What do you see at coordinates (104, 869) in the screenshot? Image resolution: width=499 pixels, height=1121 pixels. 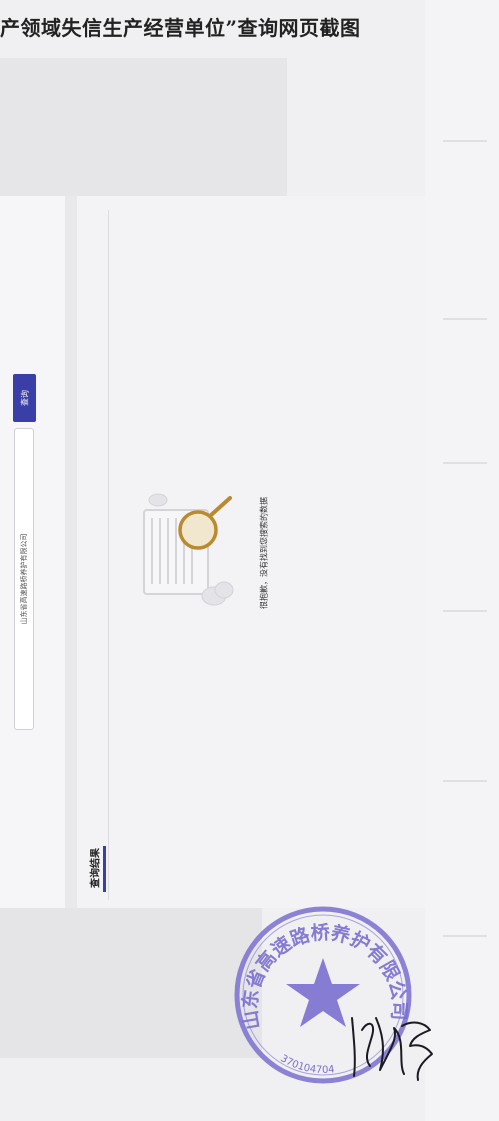 I see `active-tab-indicator` at bounding box center [104, 869].